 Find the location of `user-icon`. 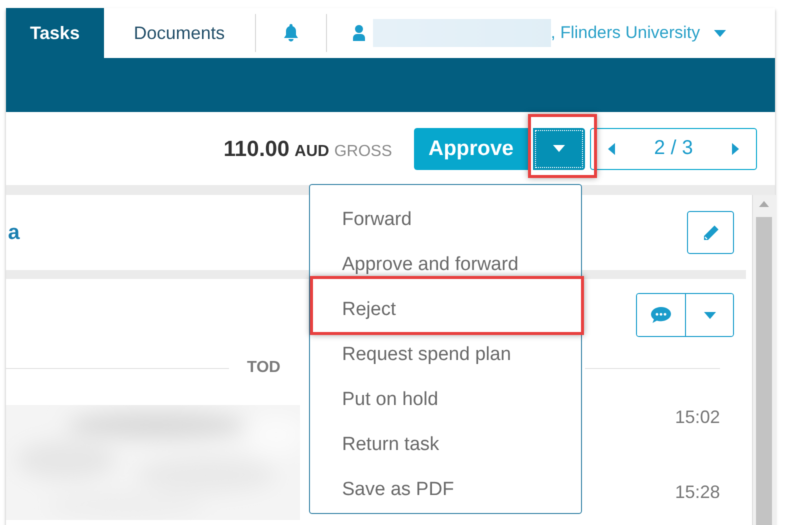

user-icon is located at coordinates (358, 33).